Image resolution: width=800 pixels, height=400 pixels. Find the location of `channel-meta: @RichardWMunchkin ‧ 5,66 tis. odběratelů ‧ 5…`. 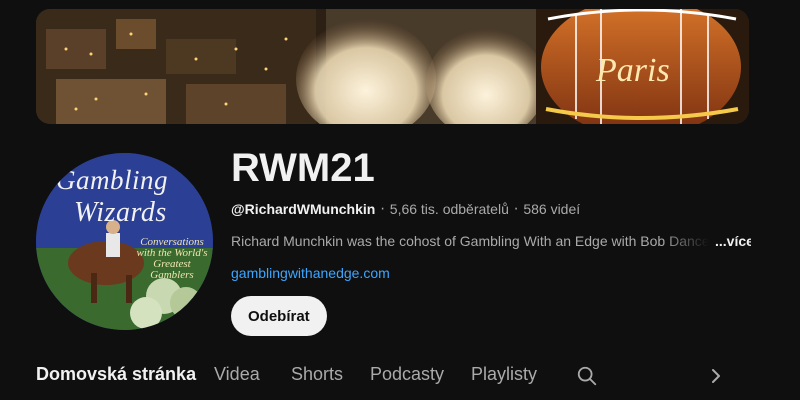

channel-meta: @RichardWMunchkin ‧ 5,66 tis. odběratelů ‧ 5… is located at coordinates (405, 209).